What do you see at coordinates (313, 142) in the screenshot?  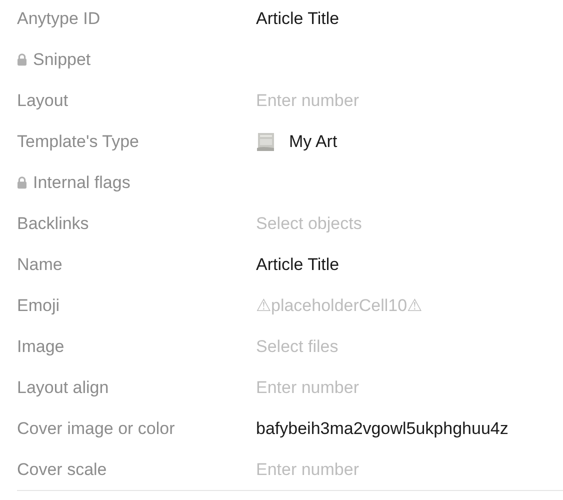 I see `object-link: My Art` at bounding box center [313, 142].